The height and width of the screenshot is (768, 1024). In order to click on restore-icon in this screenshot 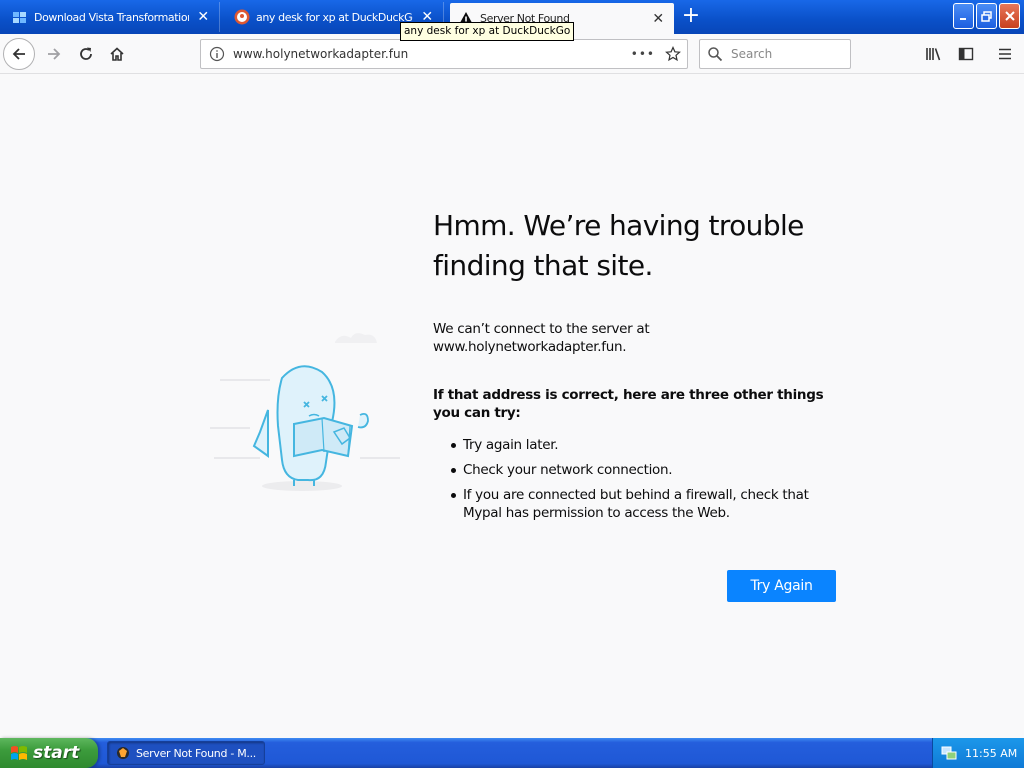, I will do `click(986, 16)`.